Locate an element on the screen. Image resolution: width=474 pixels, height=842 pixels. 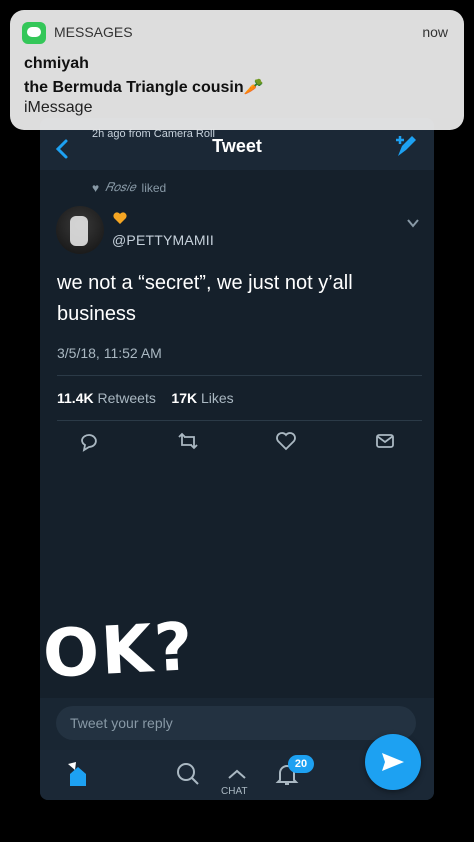
like-icon is located at coordinates (286, 441).